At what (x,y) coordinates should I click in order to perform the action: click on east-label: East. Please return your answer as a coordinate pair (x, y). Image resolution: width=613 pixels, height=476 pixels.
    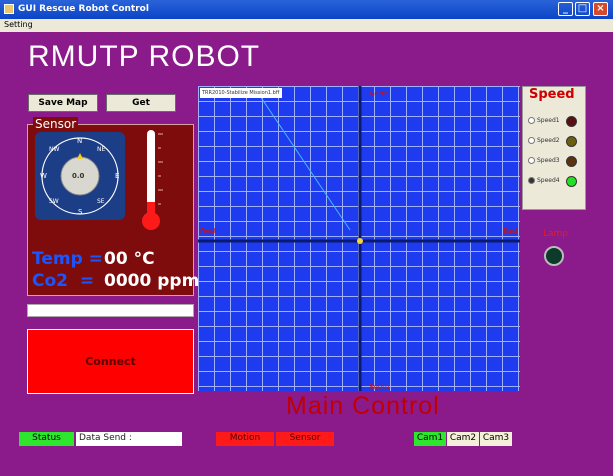
    Looking at the image, I should click on (511, 231).